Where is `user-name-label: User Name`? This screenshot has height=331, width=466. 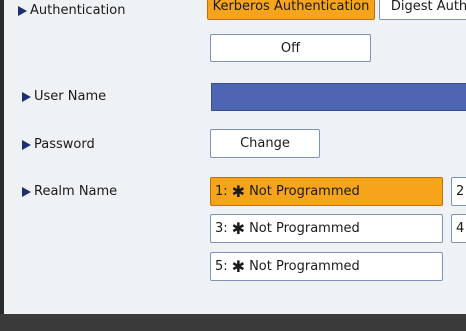 user-name-label: User Name is located at coordinates (64, 96).